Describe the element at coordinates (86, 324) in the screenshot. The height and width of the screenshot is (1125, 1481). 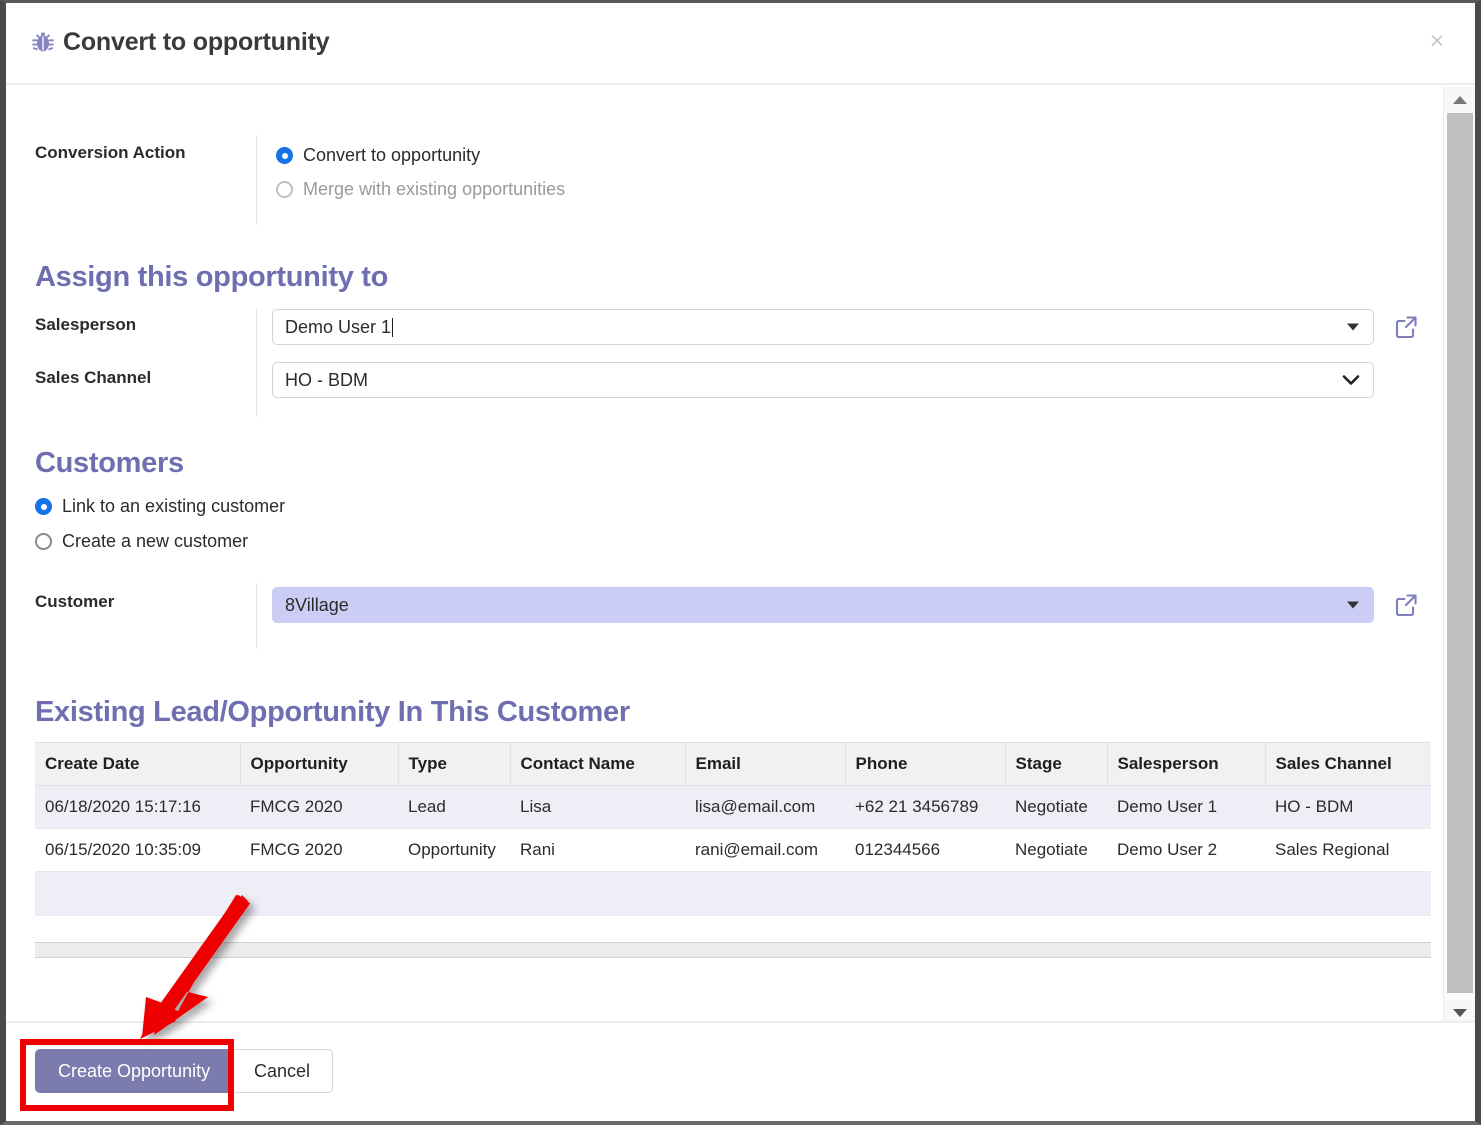
I see `salesperson-label: Salesperson` at that location.